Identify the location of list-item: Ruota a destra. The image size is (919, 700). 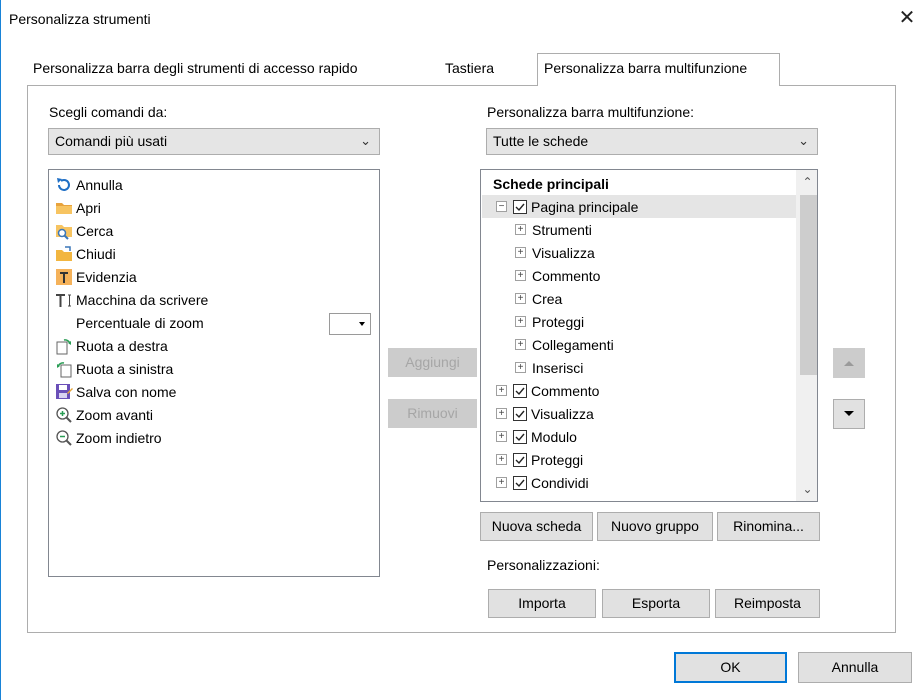
(111, 345).